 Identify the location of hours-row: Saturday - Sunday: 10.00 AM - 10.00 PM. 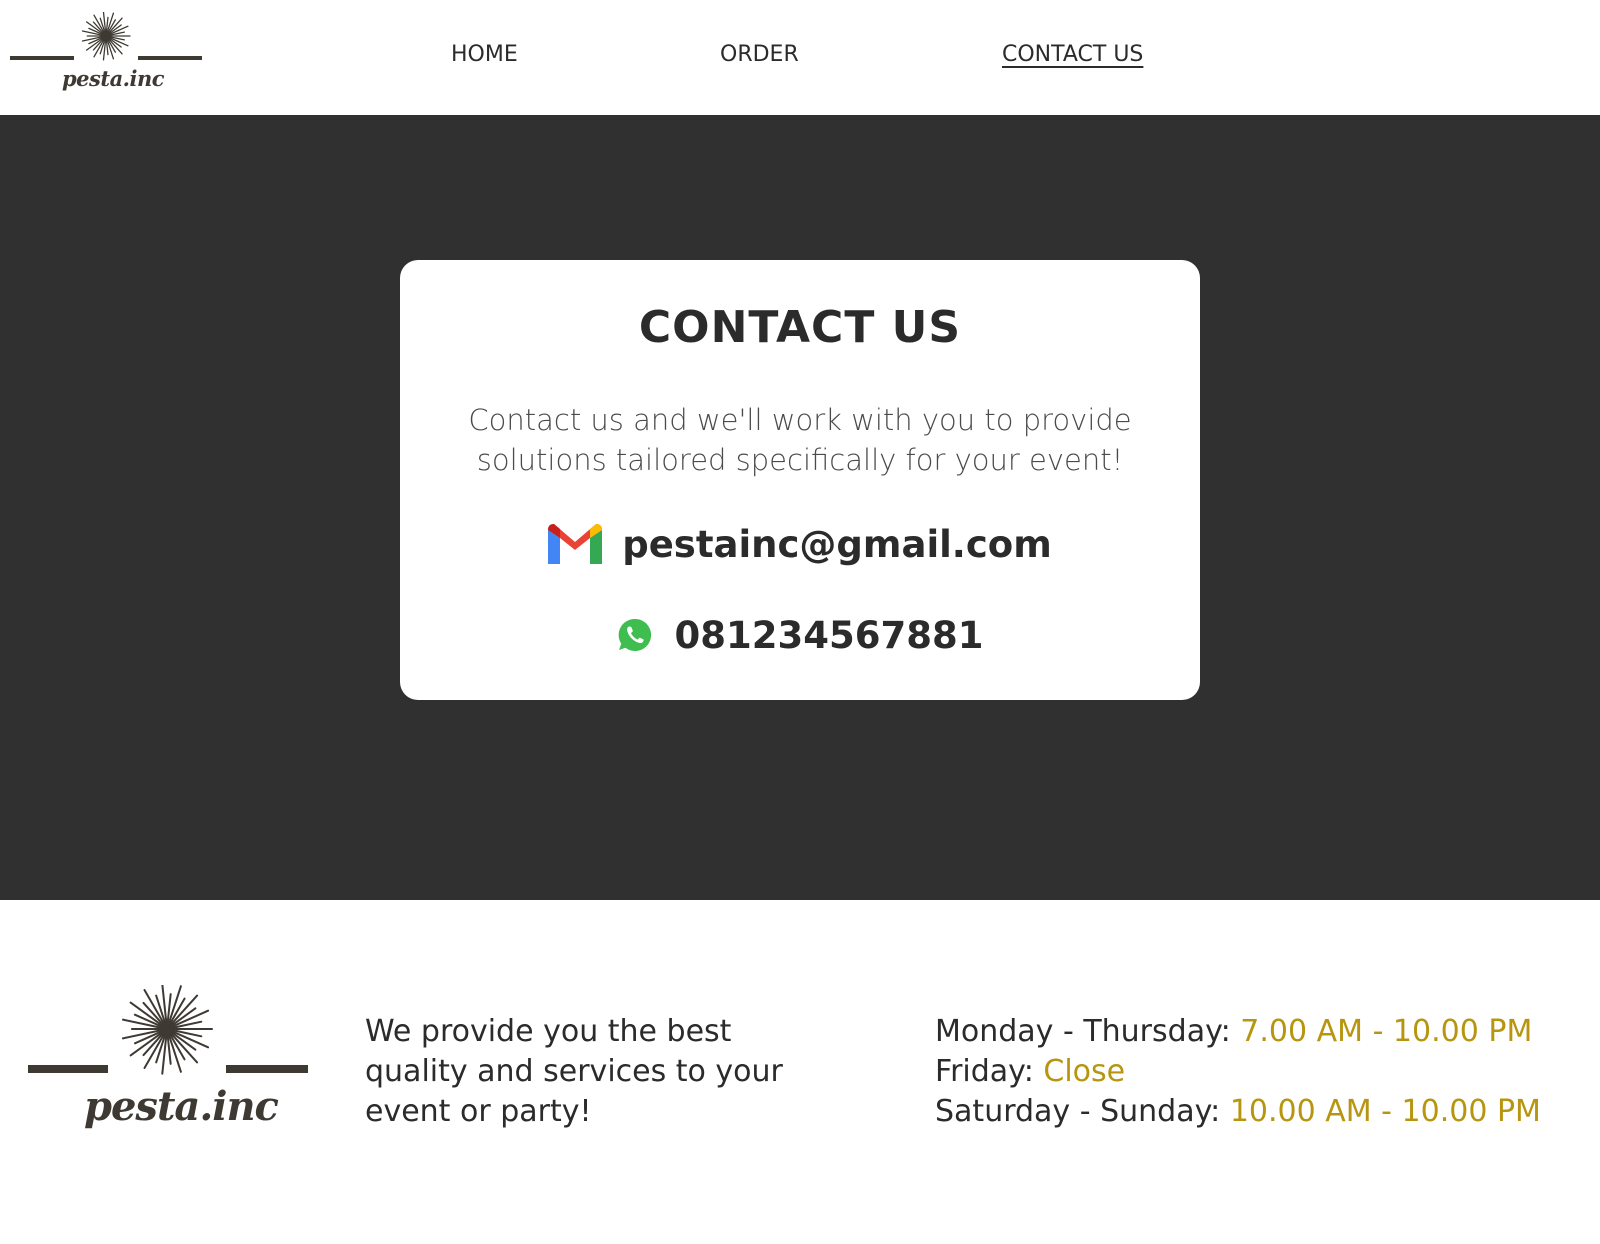
(1265, 1112).